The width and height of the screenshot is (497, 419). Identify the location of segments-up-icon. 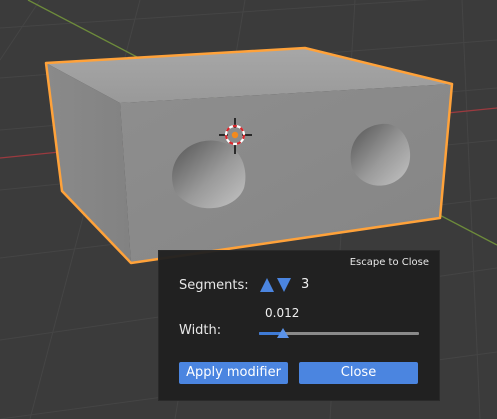
(267, 285).